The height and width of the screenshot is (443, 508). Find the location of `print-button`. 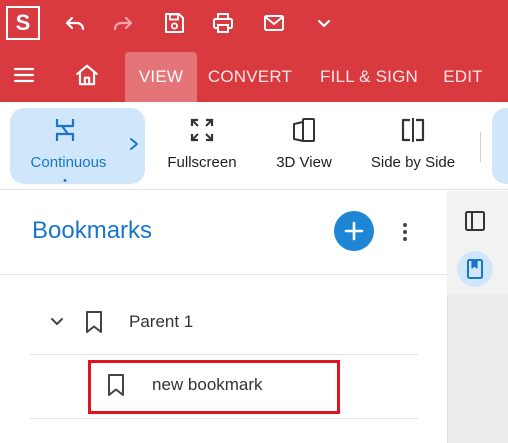

print-button is located at coordinates (223, 23).